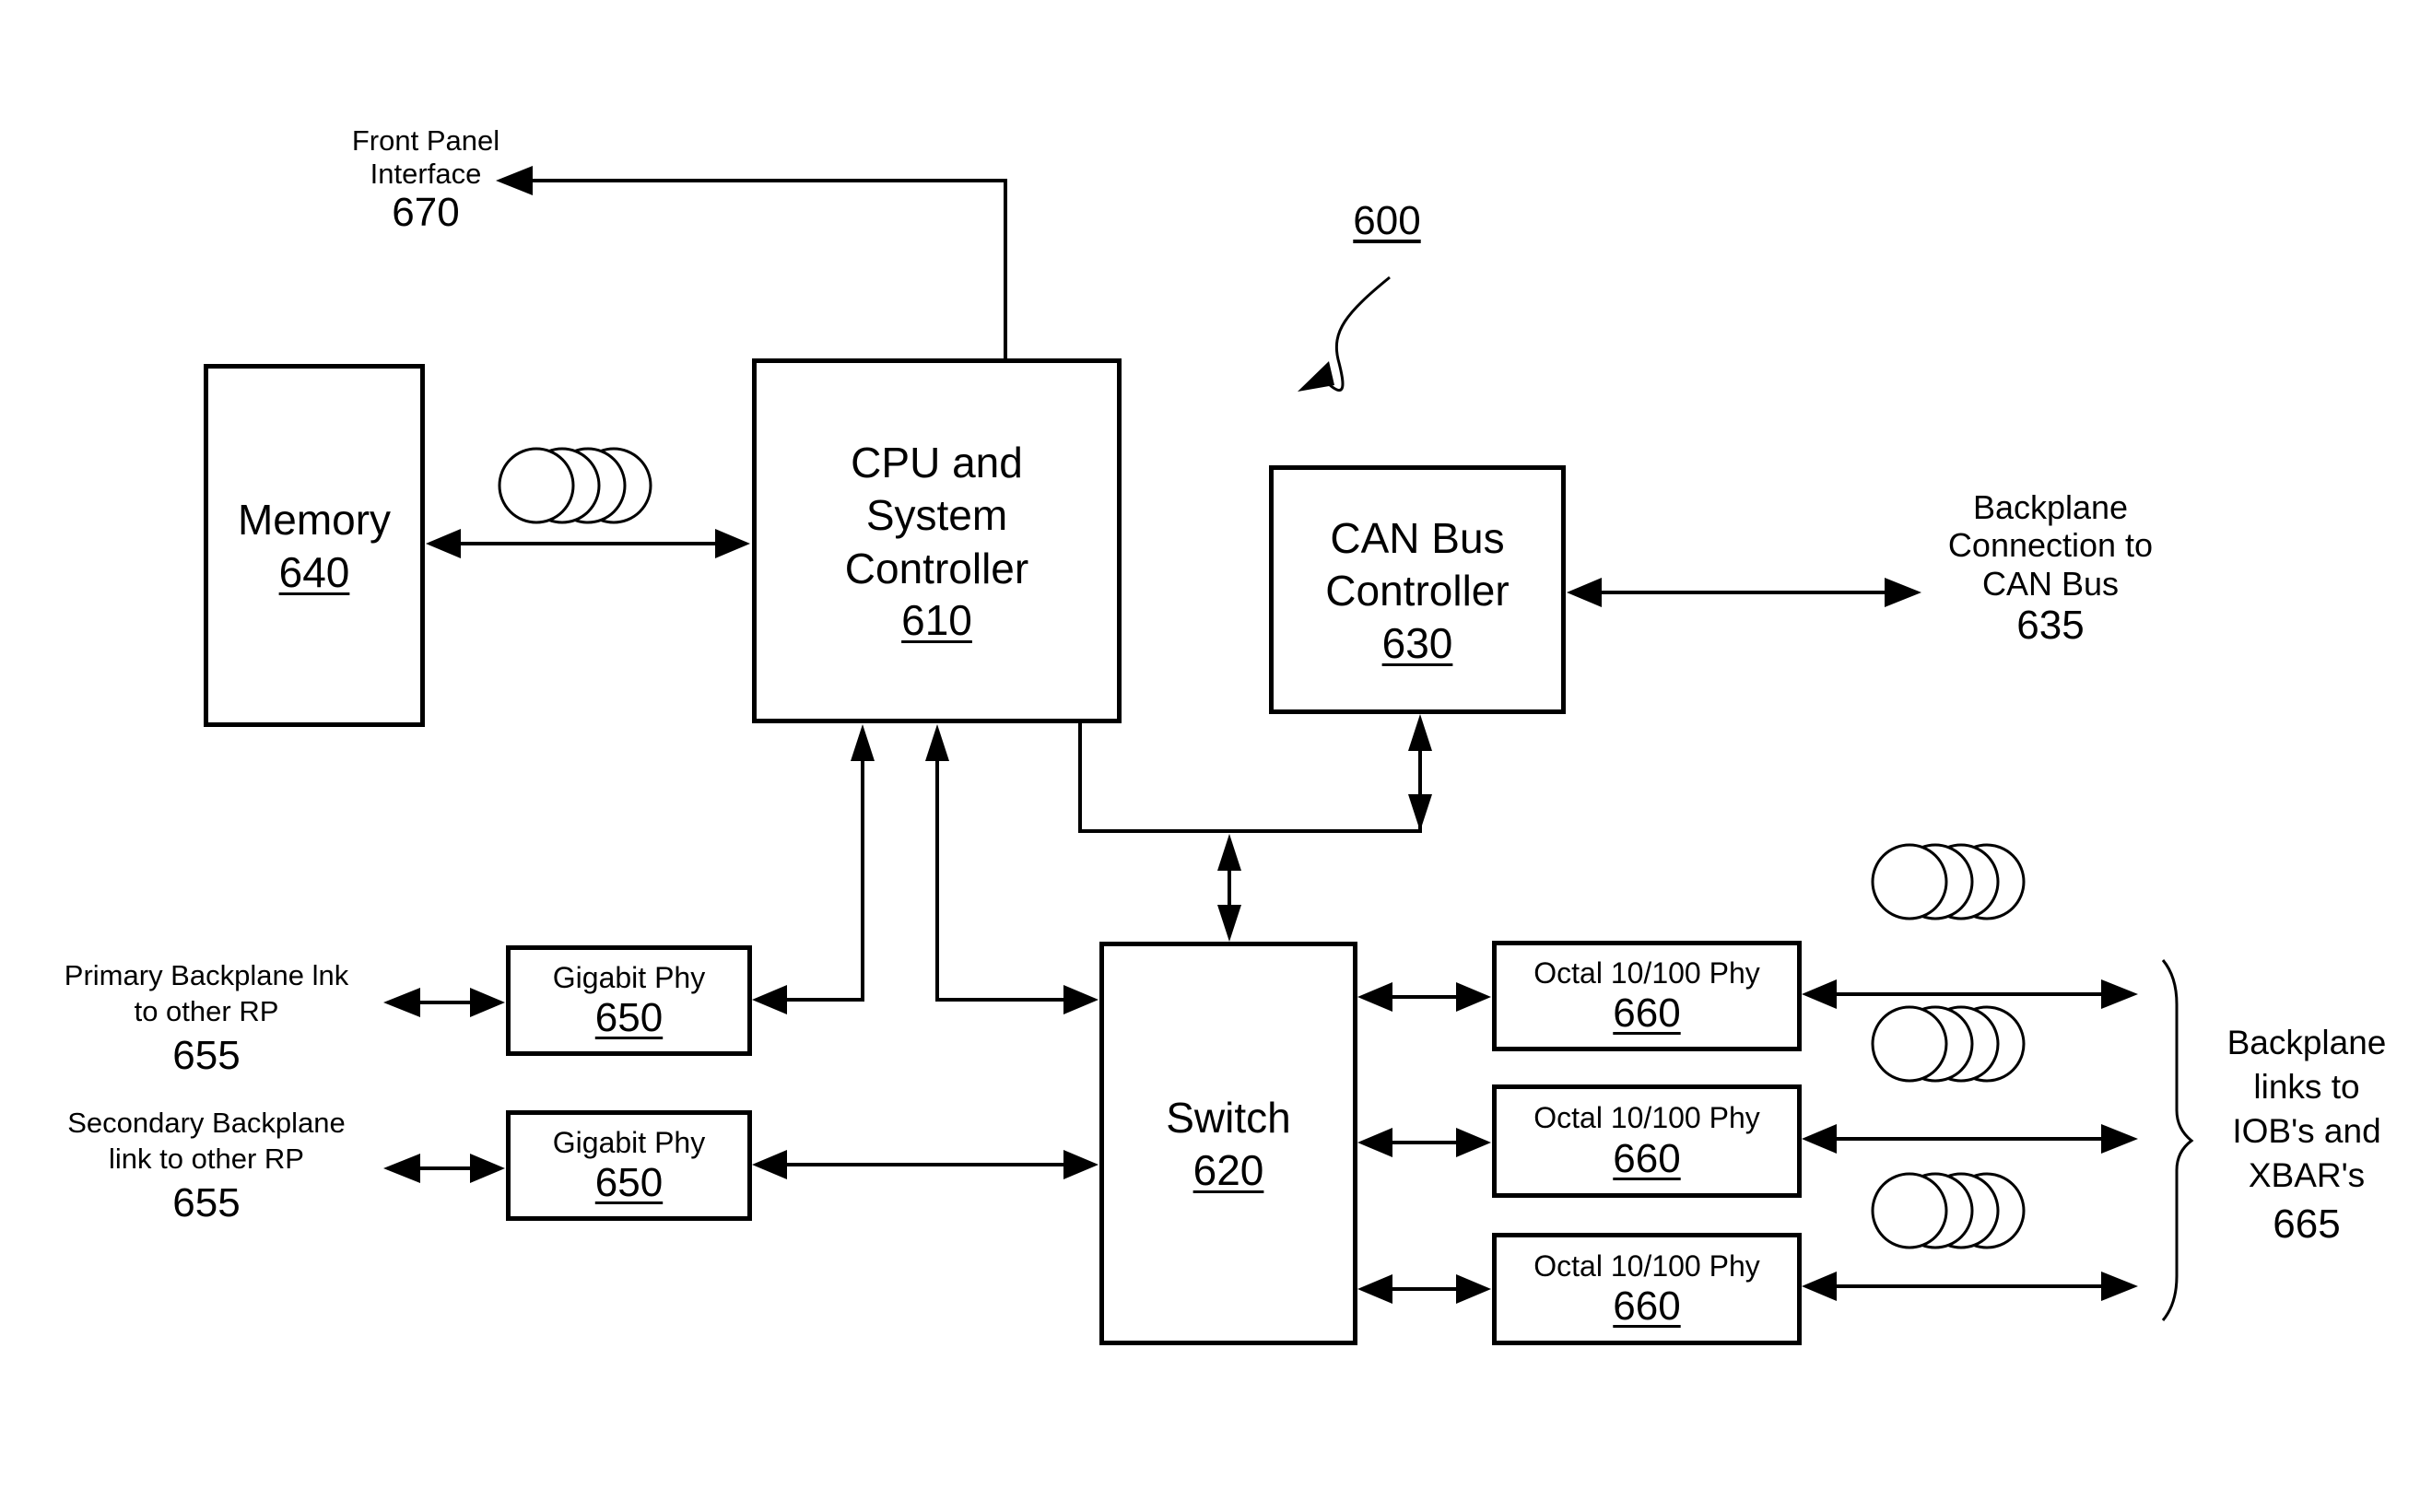  What do you see at coordinates (2119, 994) in the screenshot?
I see `arrowhead-backplane1` at bounding box center [2119, 994].